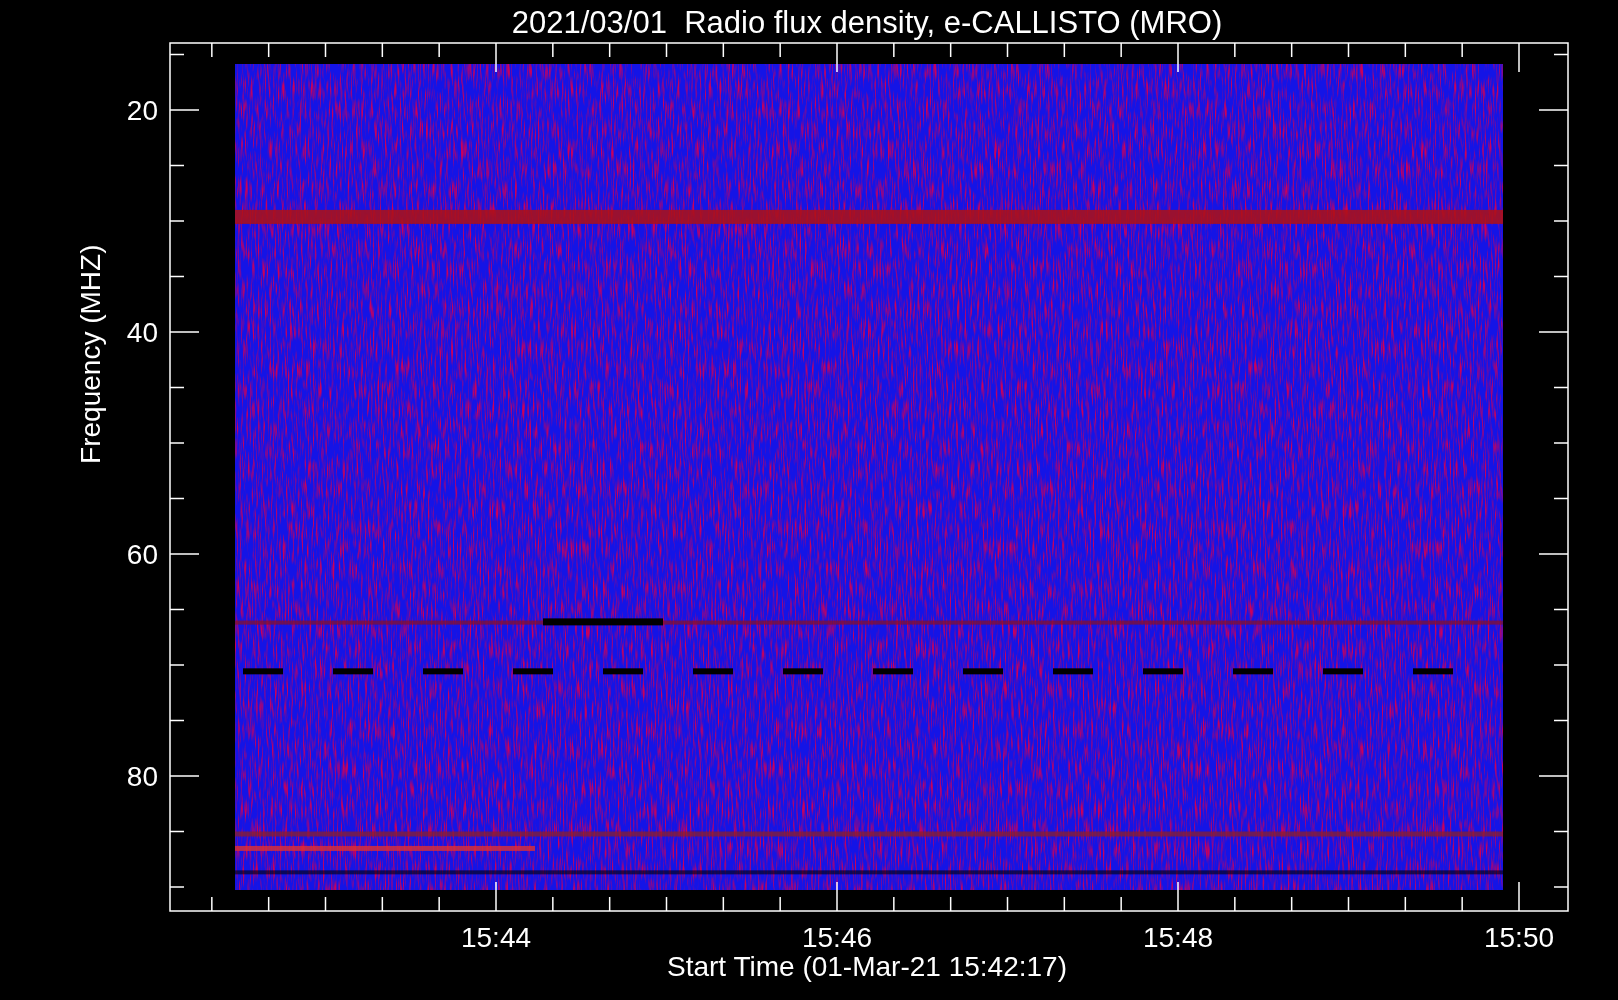 This screenshot has width=1618, height=1000. Describe the element at coordinates (142, 110) in the screenshot. I see `tick-label: 20` at that location.